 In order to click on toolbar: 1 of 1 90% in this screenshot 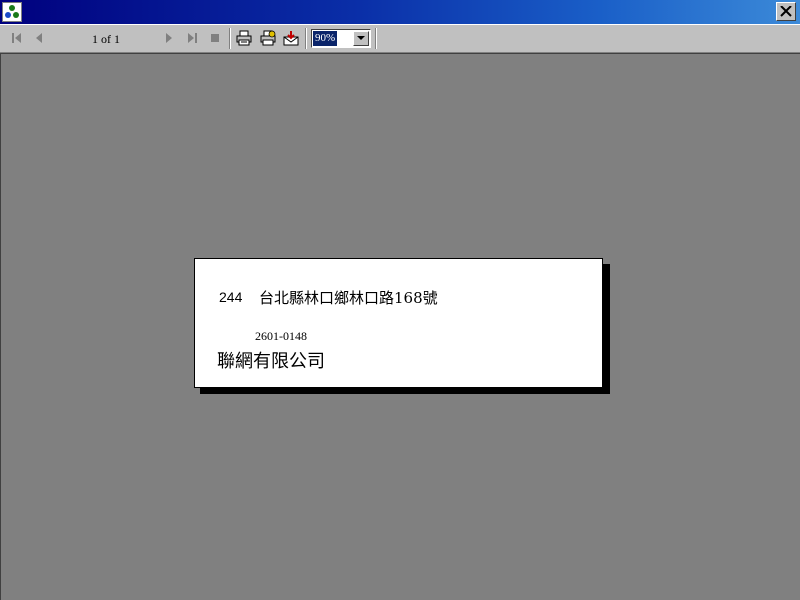, I will do `click(400, 38)`.